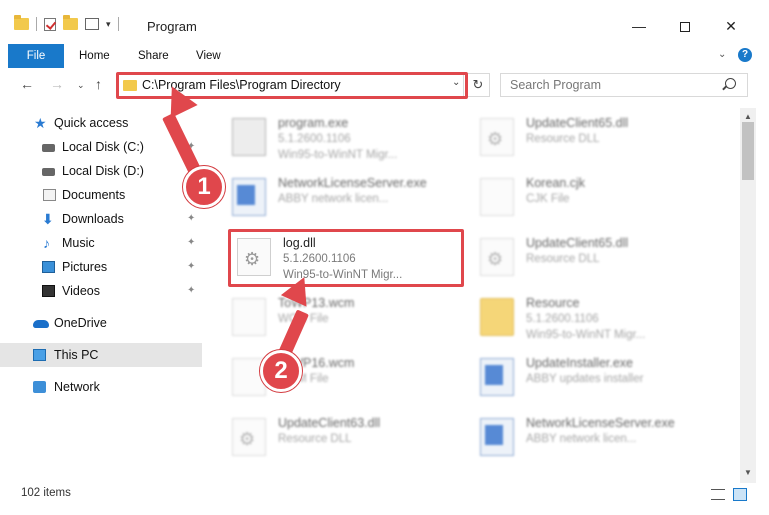 The width and height of the screenshot is (769, 515). Describe the element at coordinates (153, 56) in the screenshot. I see `tab-share: Share` at that location.